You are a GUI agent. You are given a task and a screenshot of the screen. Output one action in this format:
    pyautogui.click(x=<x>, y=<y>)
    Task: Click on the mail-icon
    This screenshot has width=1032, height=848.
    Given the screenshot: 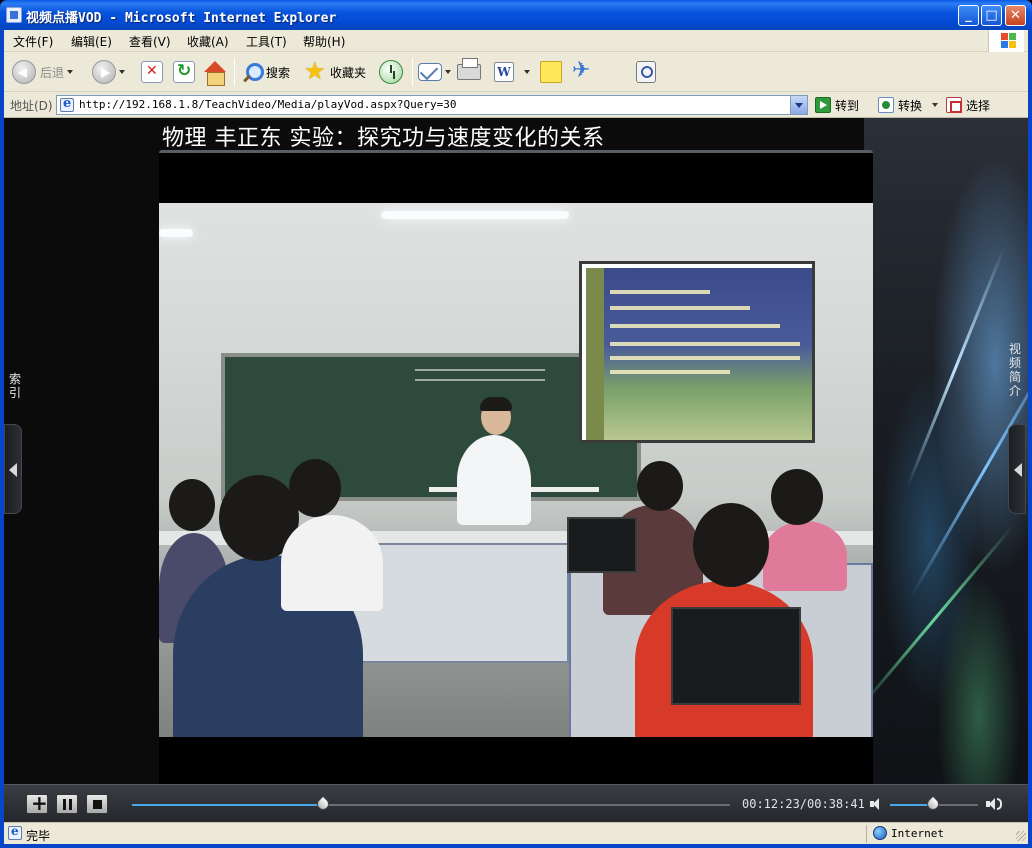 What is the action you would take?
    pyautogui.click(x=430, y=72)
    